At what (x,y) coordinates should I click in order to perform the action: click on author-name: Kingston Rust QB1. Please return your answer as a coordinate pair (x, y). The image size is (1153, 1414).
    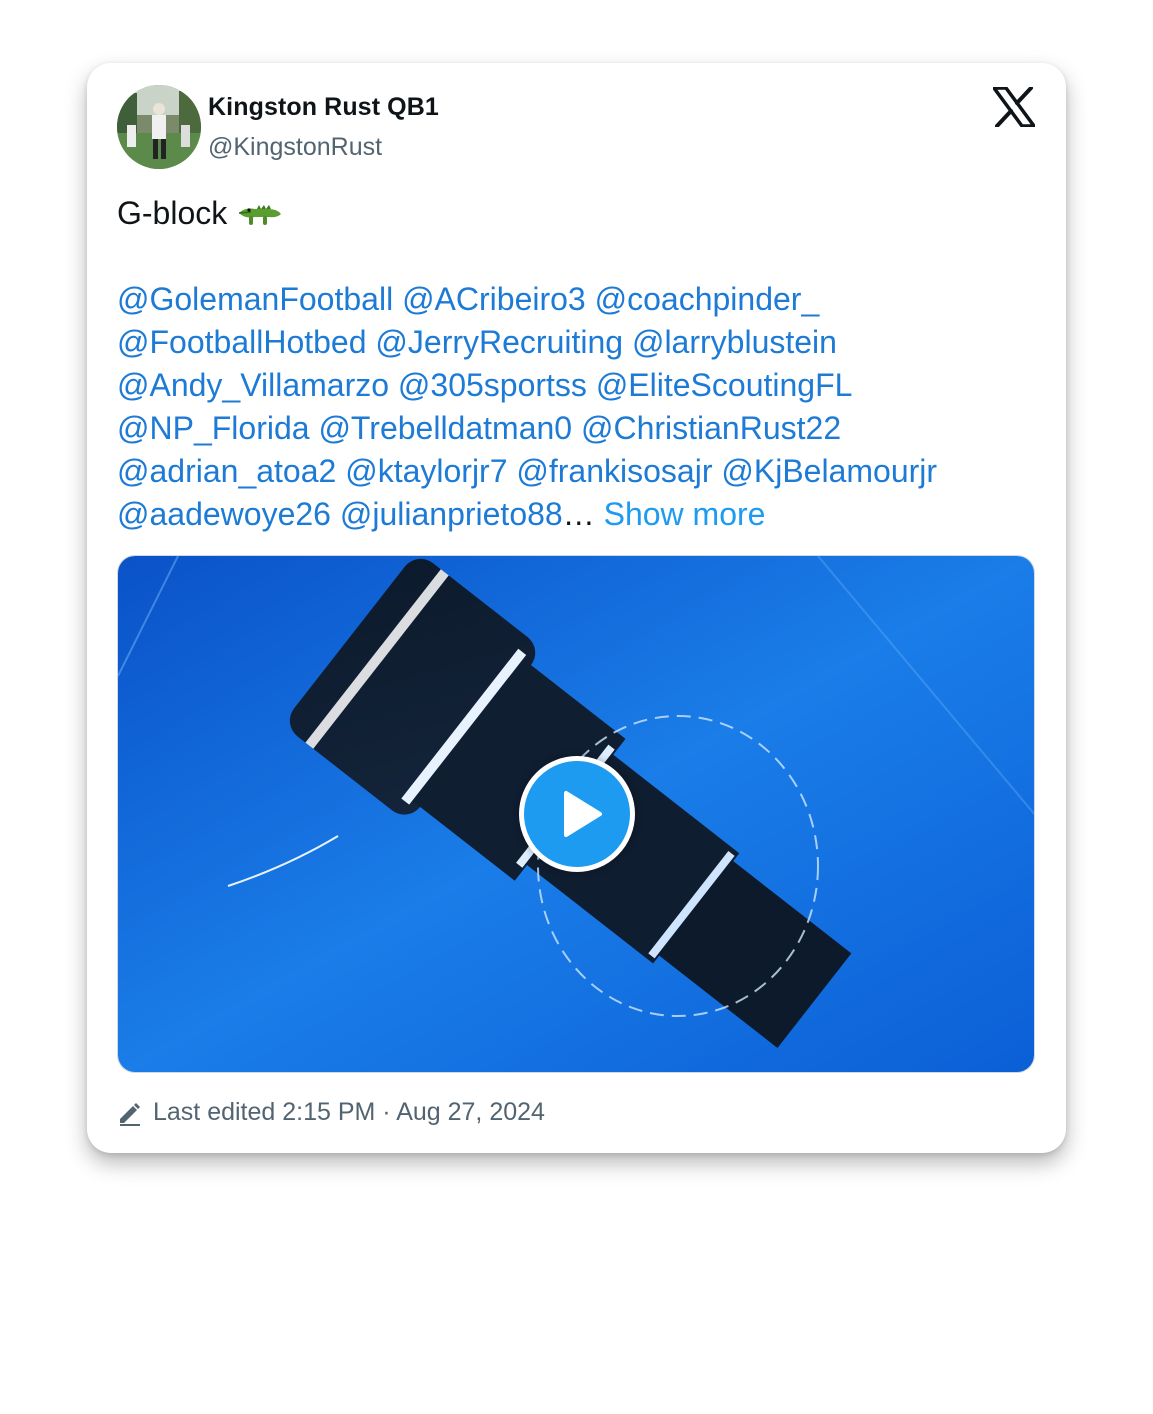
    Looking at the image, I should click on (323, 107).